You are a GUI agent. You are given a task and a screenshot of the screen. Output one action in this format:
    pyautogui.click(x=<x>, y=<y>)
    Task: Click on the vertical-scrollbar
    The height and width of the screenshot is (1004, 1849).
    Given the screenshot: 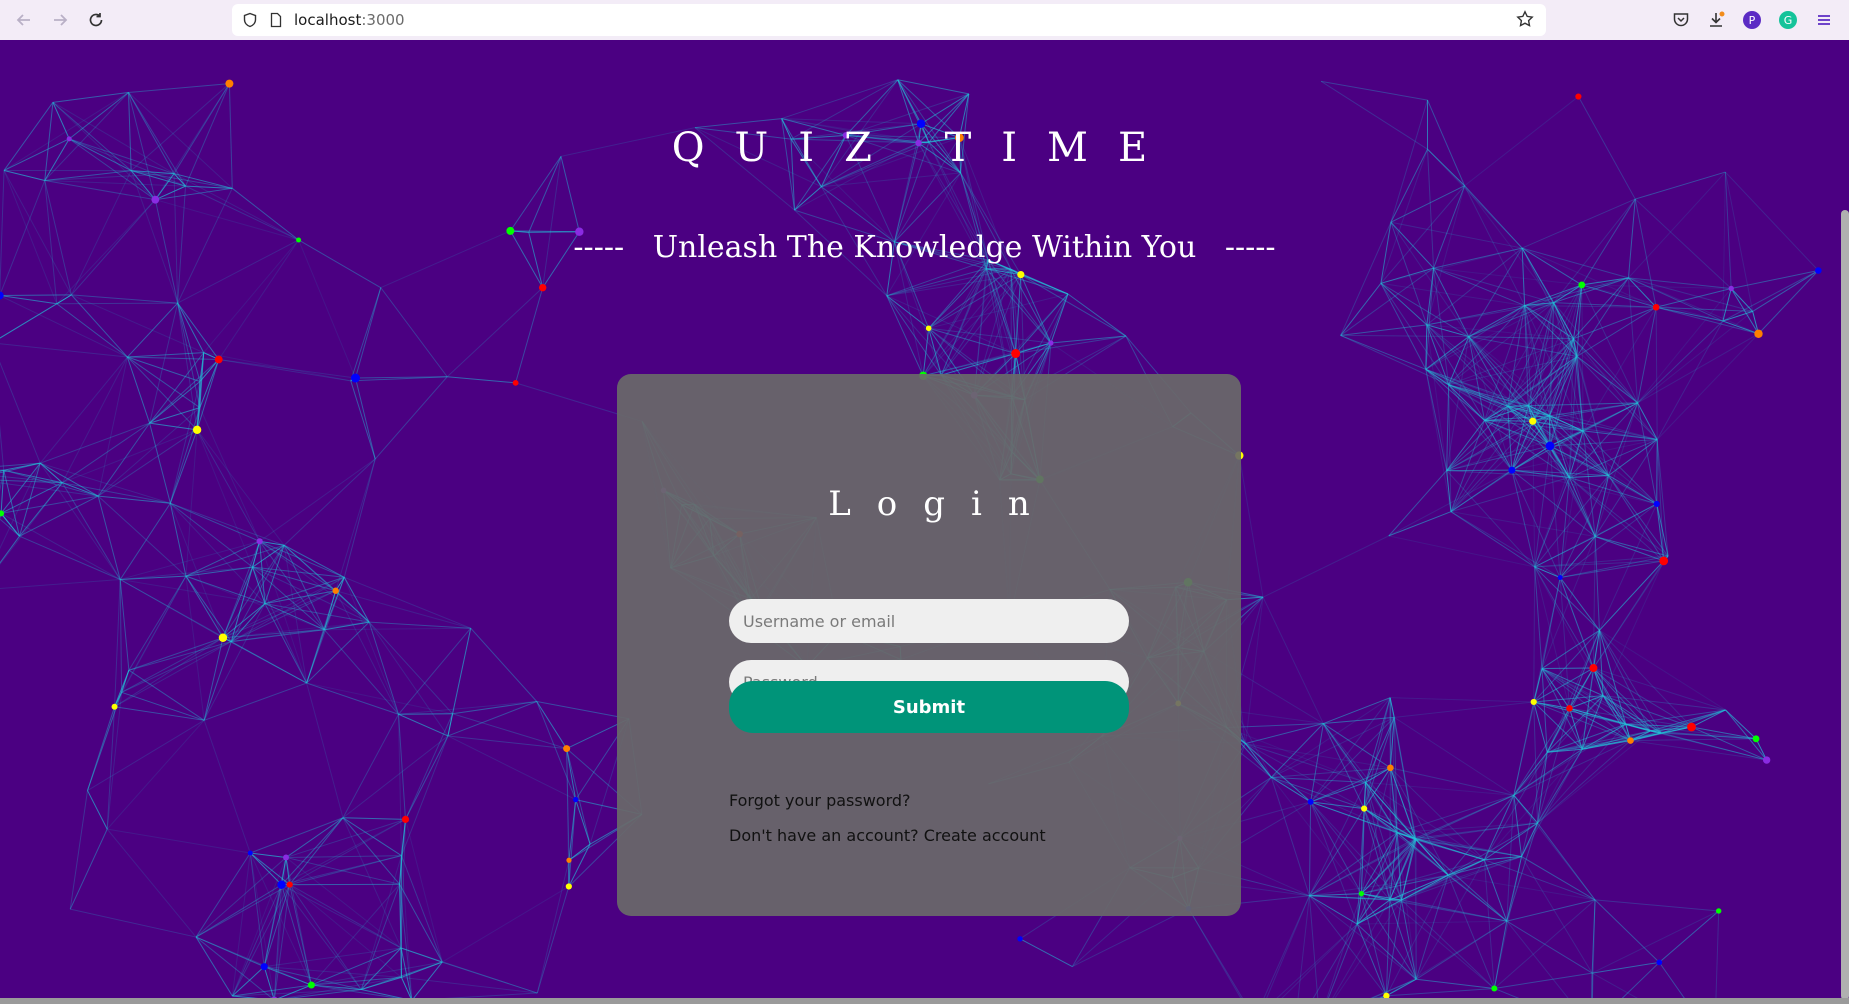 What is the action you would take?
    pyautogui.click(x=1845, y=605)
    